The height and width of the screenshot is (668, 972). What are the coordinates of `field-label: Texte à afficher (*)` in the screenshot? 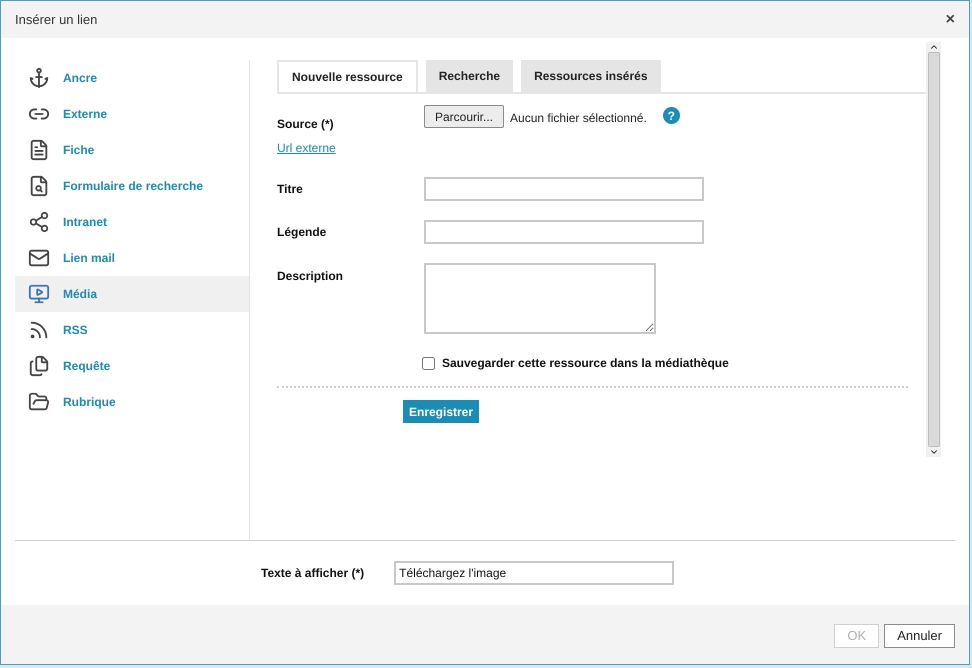 It's located at (312, 573).